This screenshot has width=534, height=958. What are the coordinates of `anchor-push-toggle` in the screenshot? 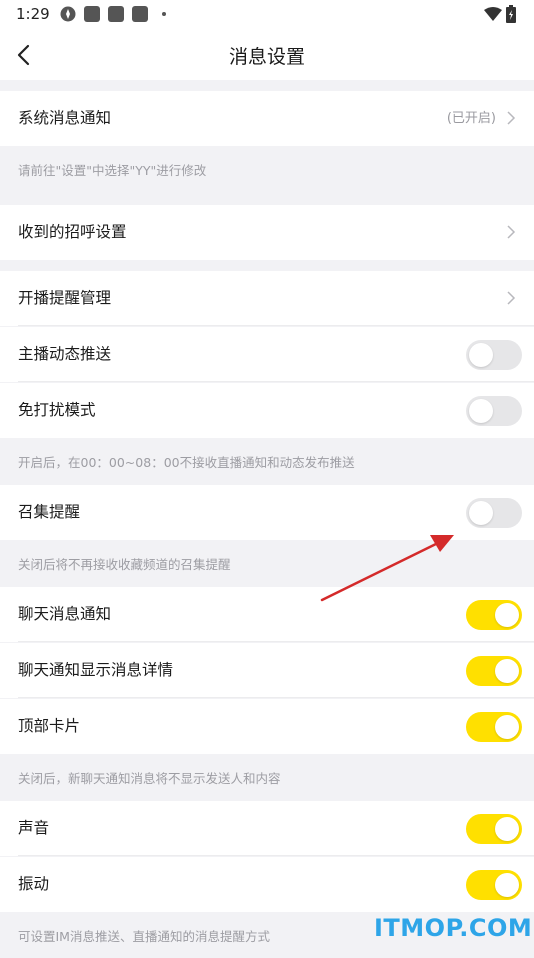 It's located at (494, 355).